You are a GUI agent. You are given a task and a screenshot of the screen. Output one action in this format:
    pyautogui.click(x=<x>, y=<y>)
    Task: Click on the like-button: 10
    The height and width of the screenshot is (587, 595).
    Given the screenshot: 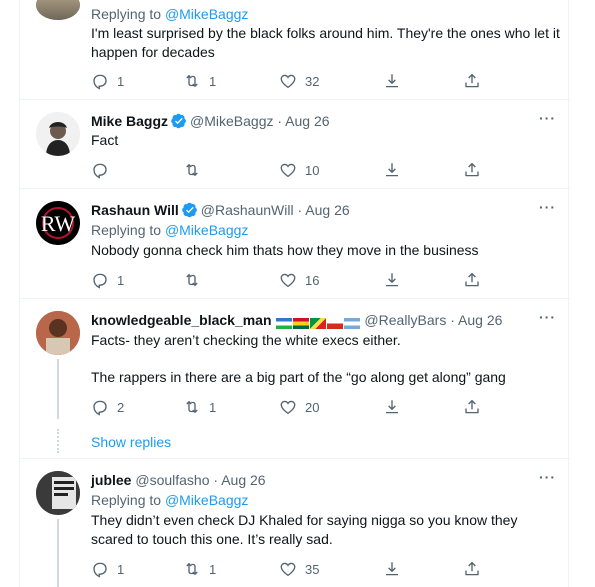 What is the action you would take?
    pyautogui.click(x=299, y=170)
    